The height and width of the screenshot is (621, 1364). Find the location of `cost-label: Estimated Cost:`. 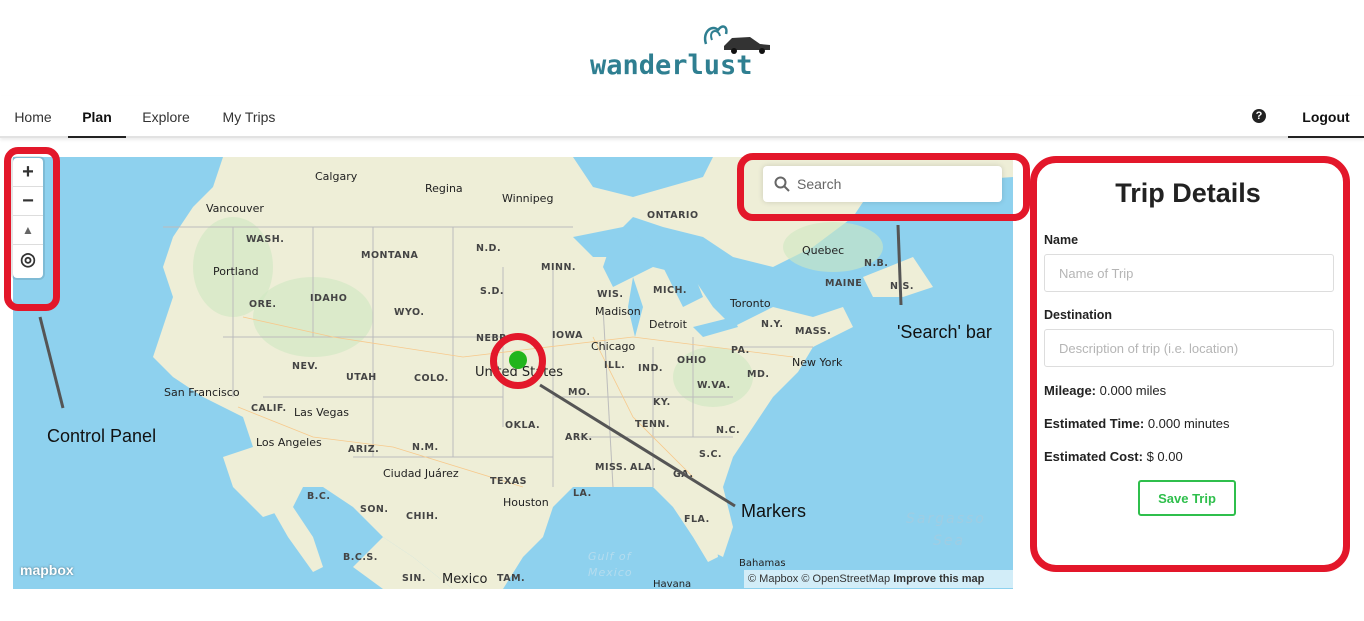

cost-label: Estimated Cost: is located at coordinates (1093, 456).